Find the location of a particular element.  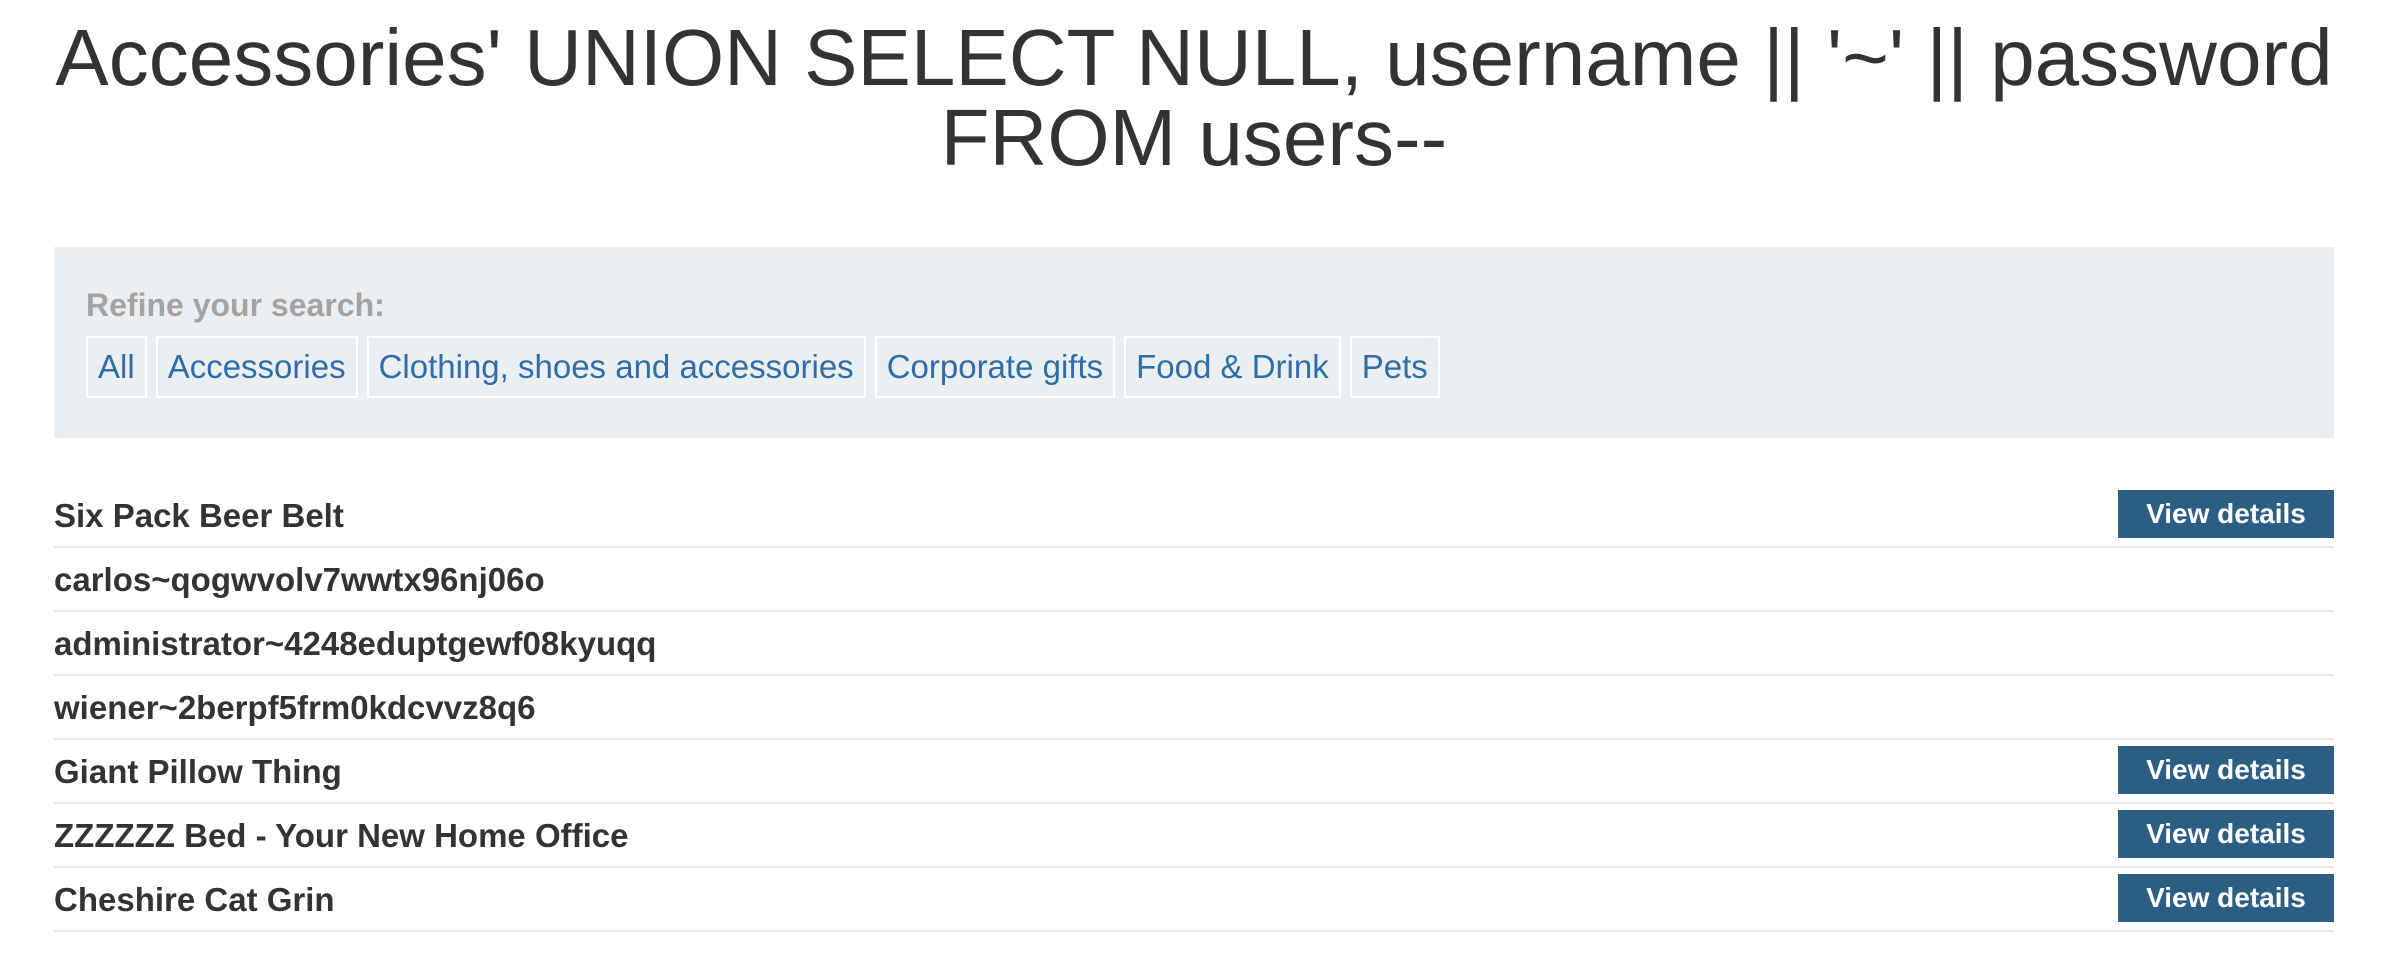

filter-pets: Pets is located at coordinates (1394, 367).